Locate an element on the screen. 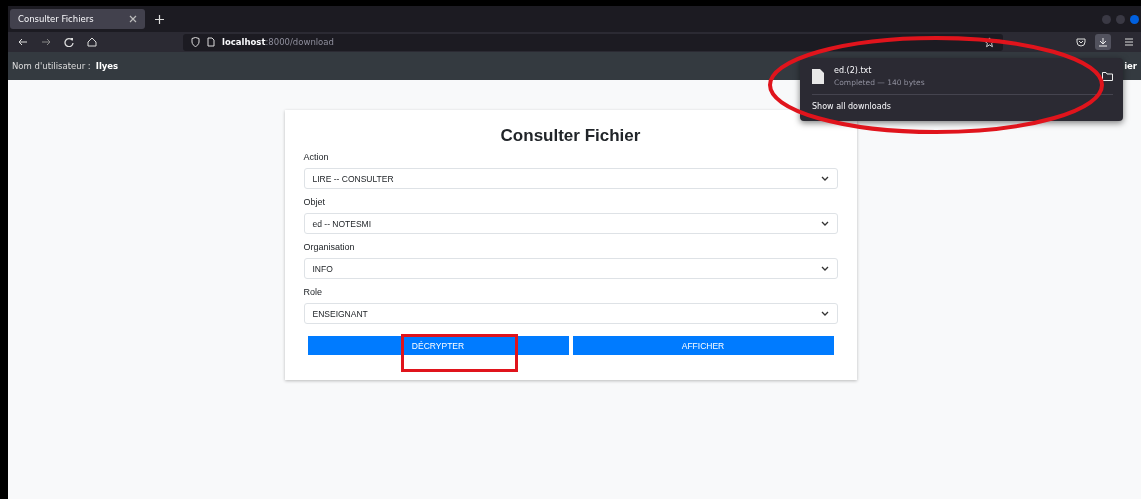 The width and height of the screenshot is (1141, 499). action-button: AFFICHER is located at coordinates (703, 345).